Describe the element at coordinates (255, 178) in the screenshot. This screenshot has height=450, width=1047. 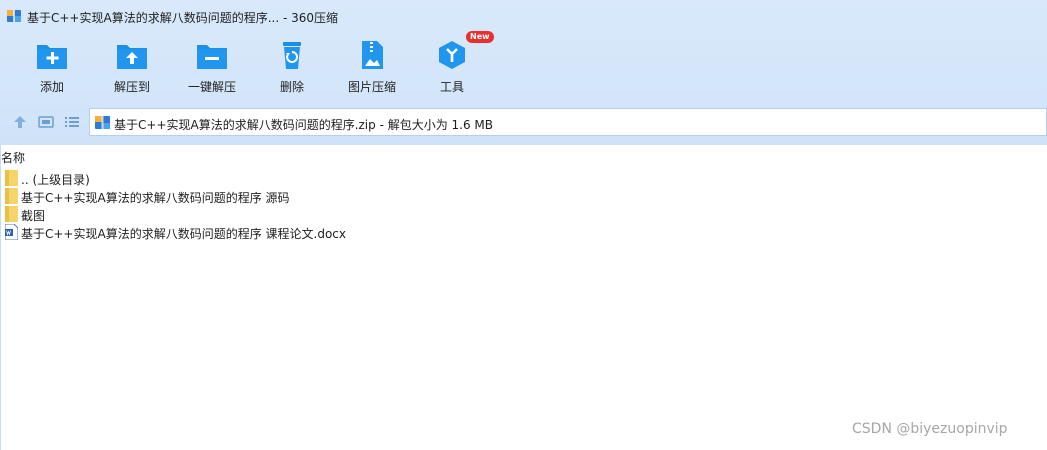
I see `list-item-parent: .. (上级目录)` at that location.